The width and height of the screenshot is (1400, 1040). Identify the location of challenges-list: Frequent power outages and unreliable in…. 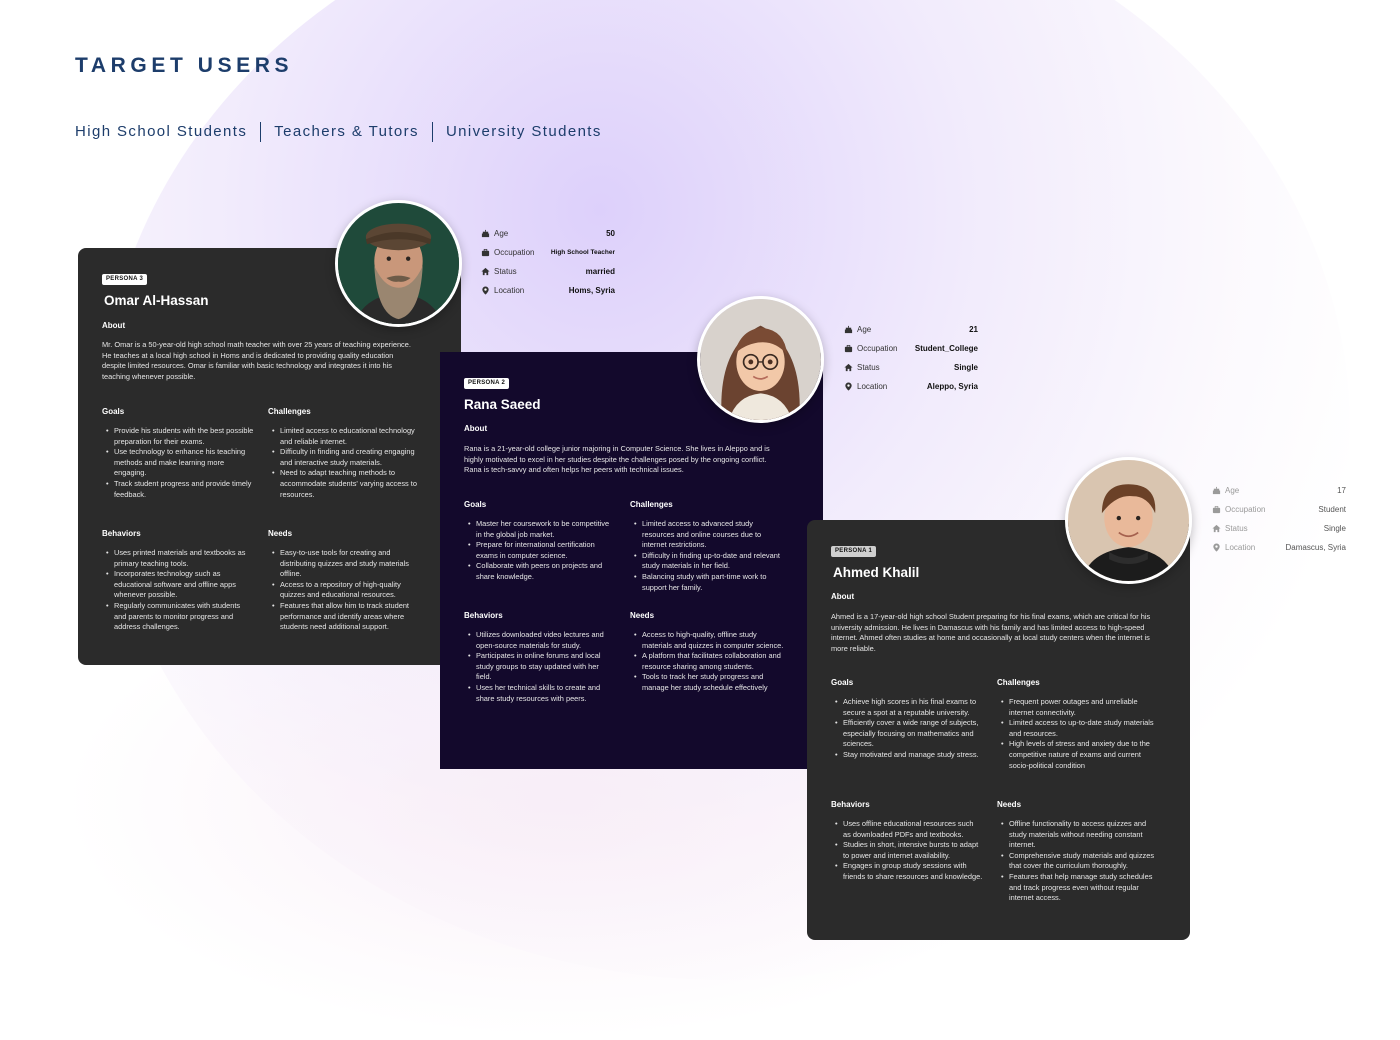
(1077, 734).